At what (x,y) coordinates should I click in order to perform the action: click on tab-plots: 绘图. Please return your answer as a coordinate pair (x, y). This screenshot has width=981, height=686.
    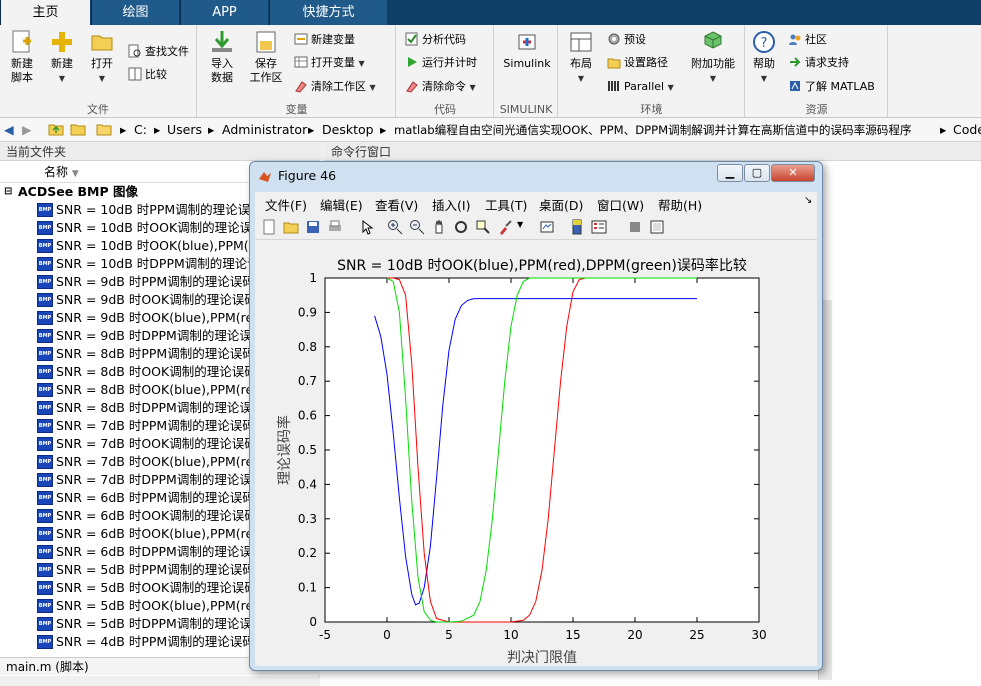
    Looking at the image, I should click on (135, 12).